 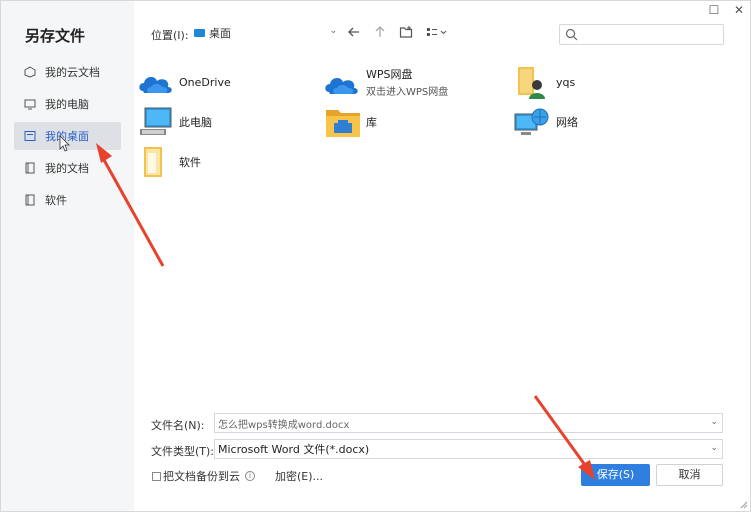 What do you see at coordinates (371, 122) in the screenshot?
I see `file-name: 库` at bounding box center [371, 122].